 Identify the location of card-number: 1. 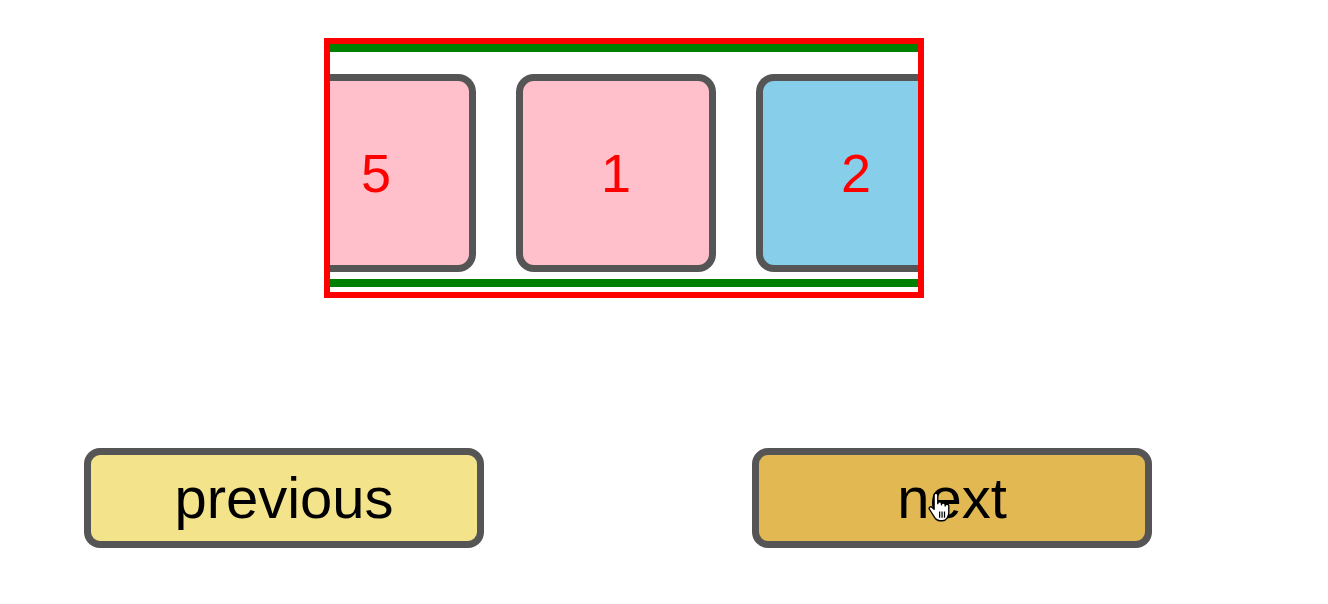
(615, 173).